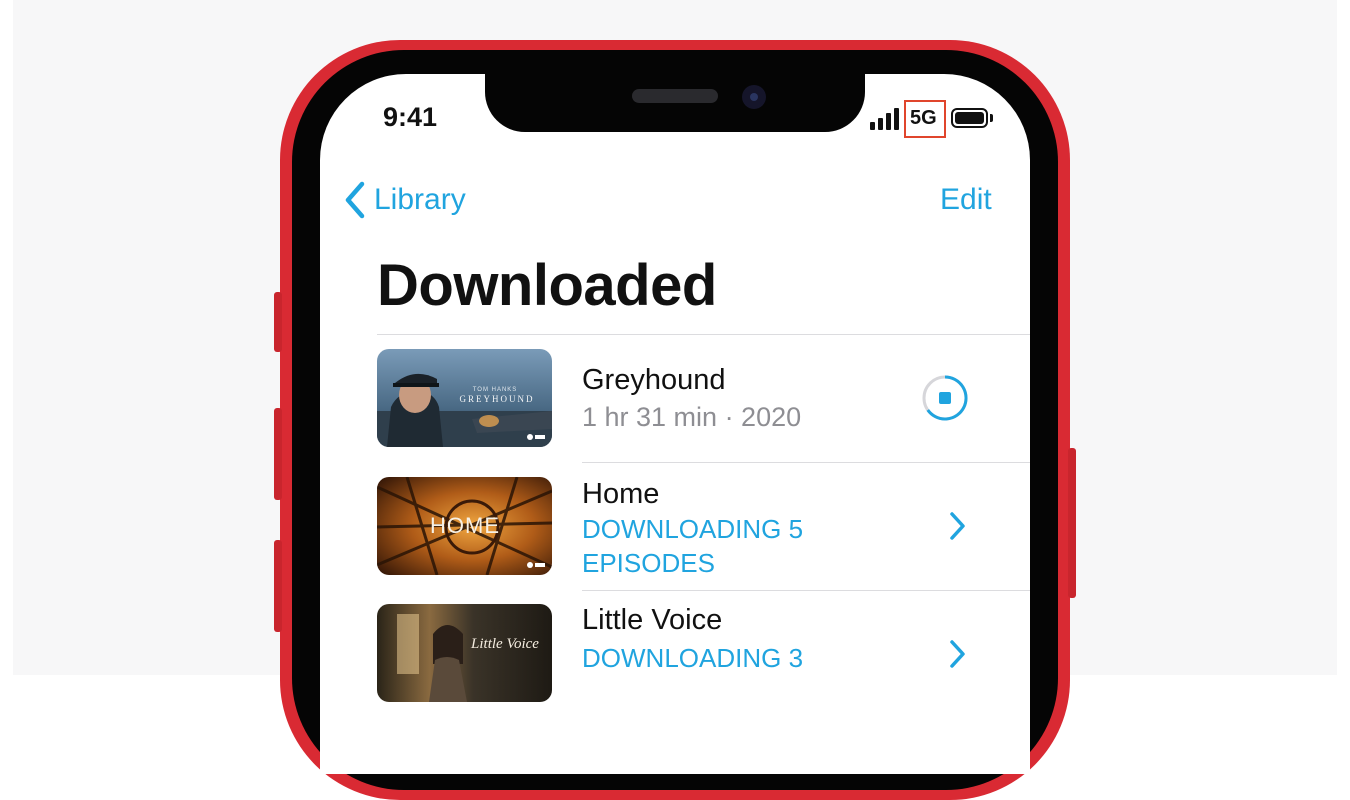  I want to click on side-button, so click(1072, 523).